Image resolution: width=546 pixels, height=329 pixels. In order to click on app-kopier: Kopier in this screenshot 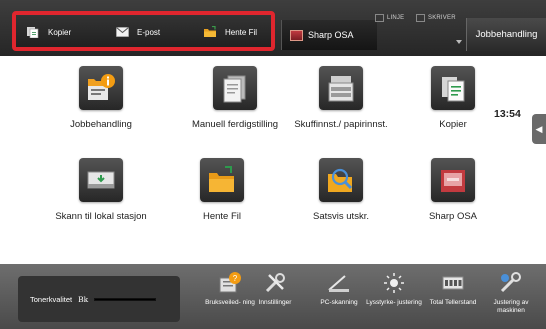, I will do `click(453, 98)`.